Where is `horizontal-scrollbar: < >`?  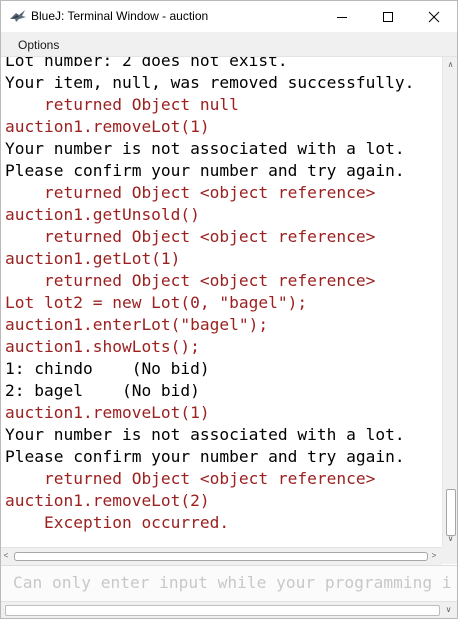 horizontal-scrollbar: < > is located at coordinates (221, 556).